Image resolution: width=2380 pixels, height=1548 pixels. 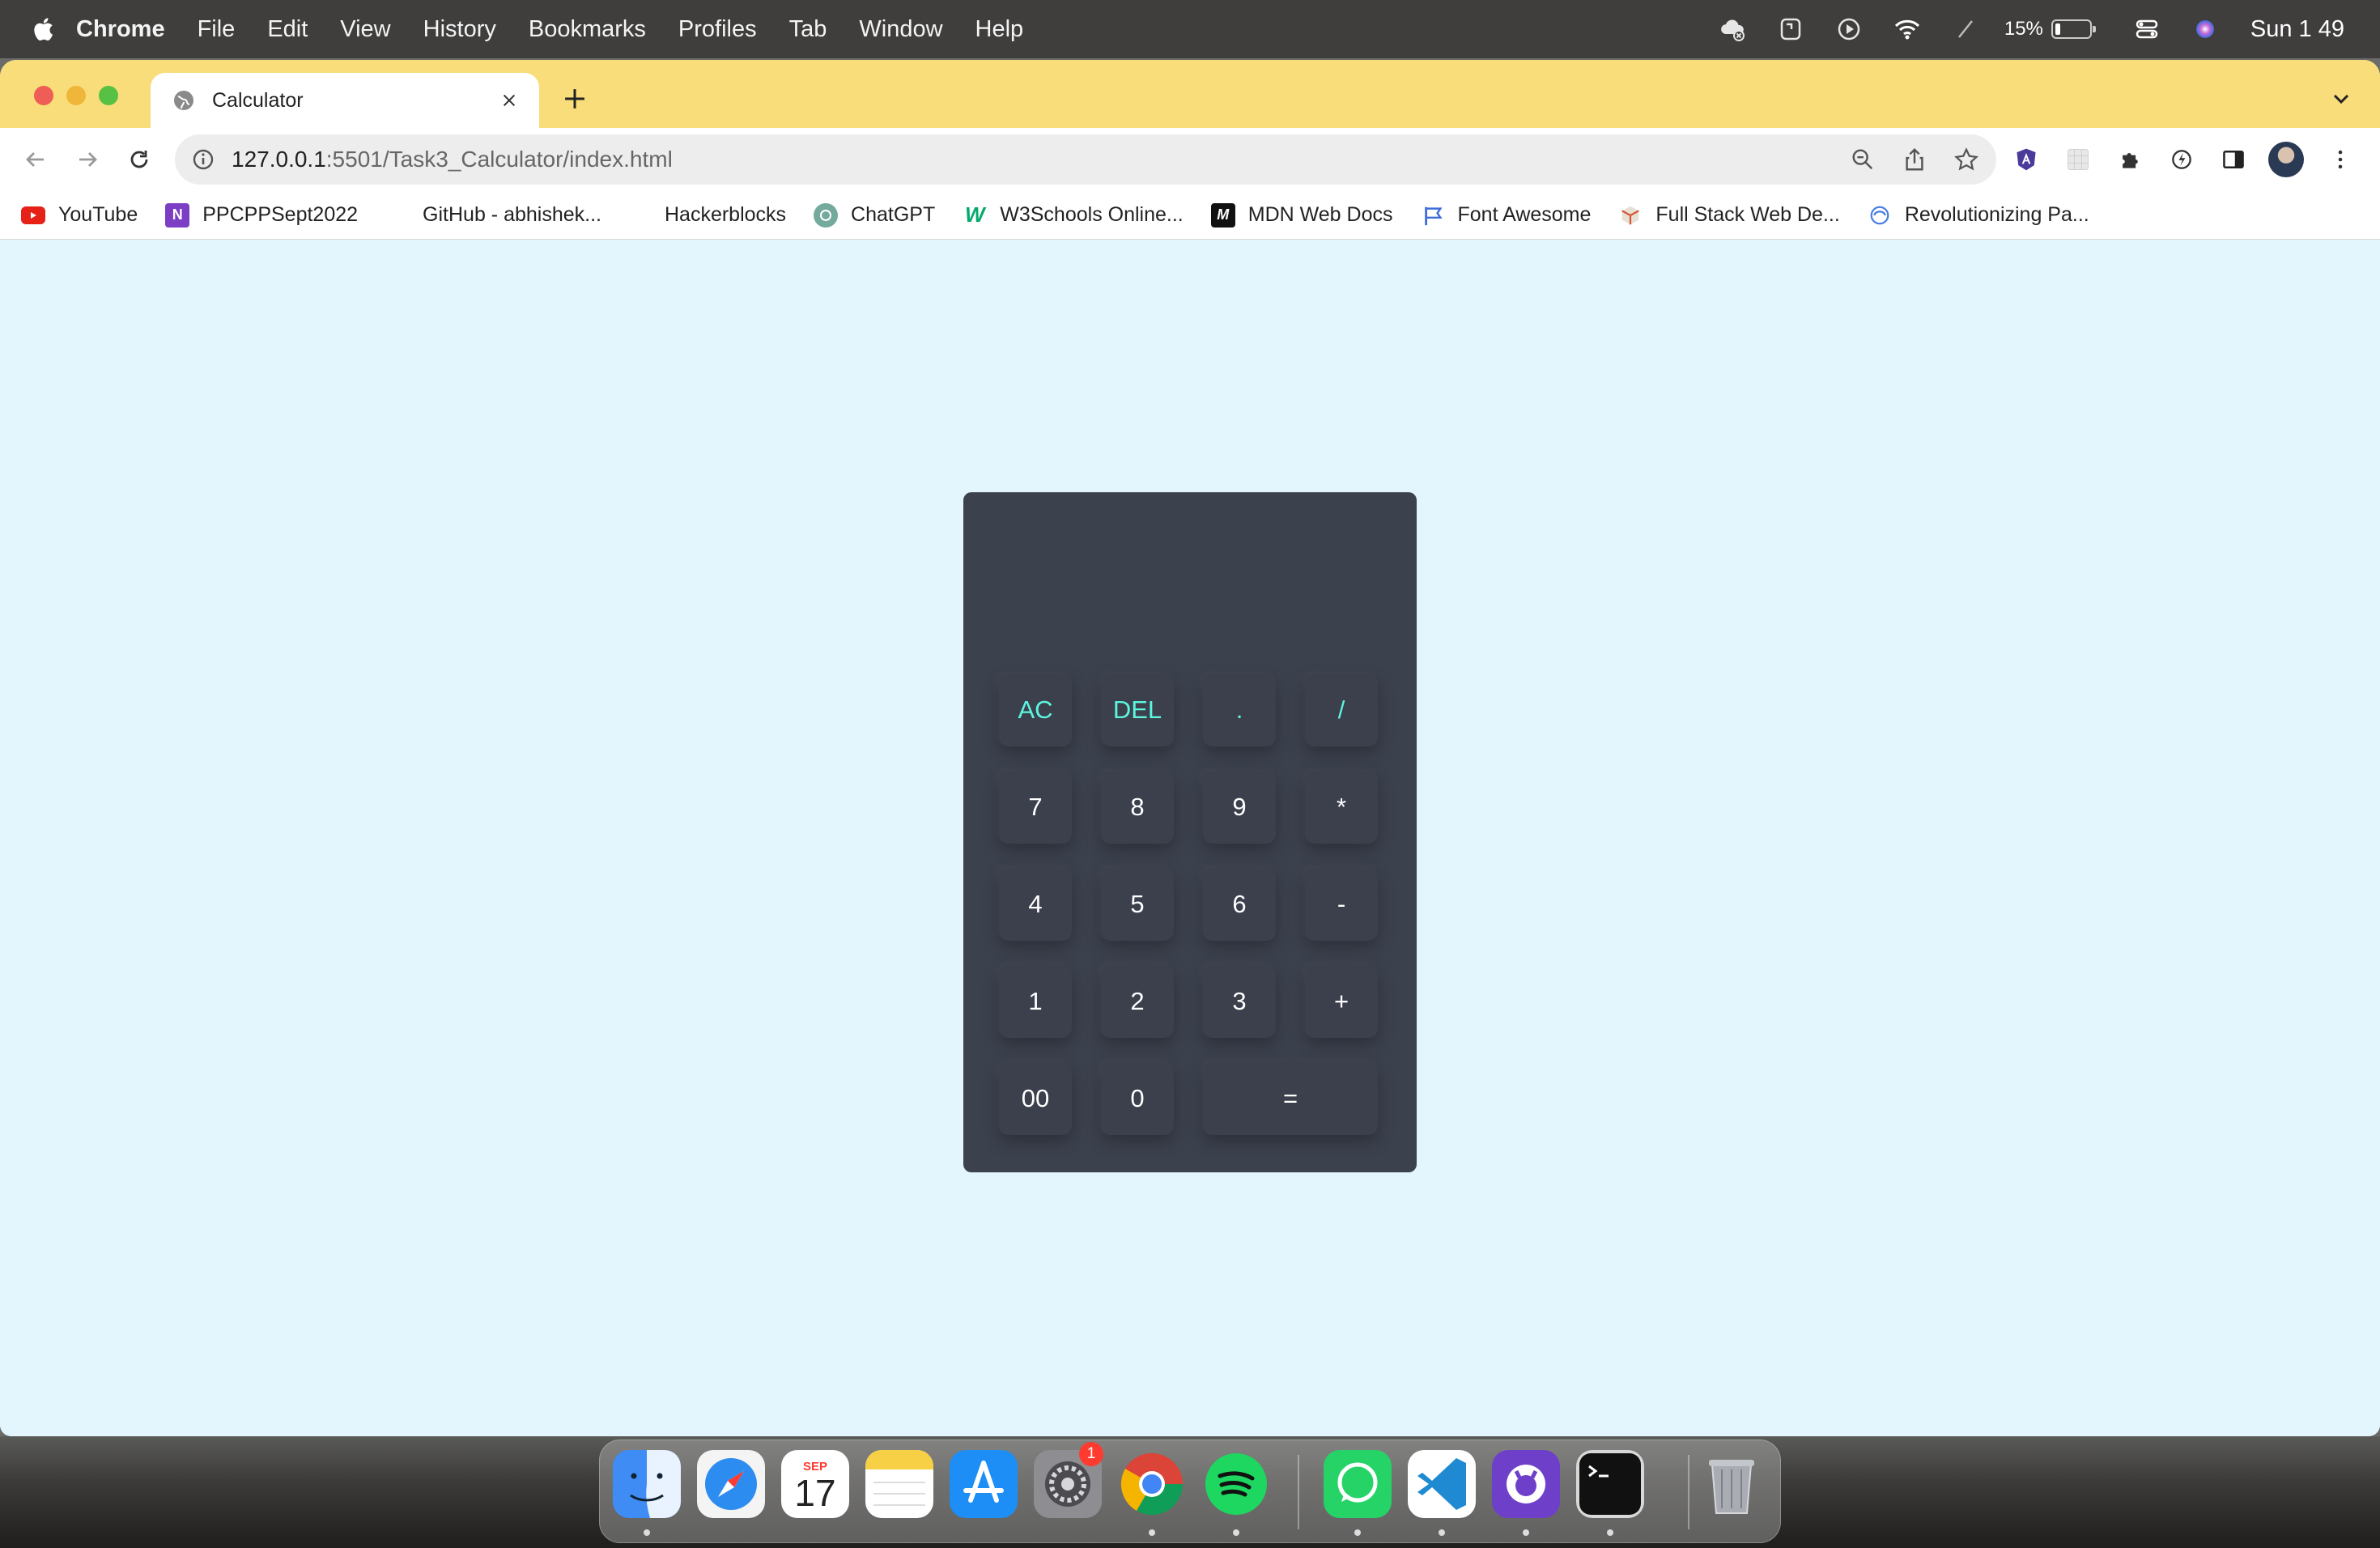 I want to click on dock-safari-icon, so click(x=731, y=1484).